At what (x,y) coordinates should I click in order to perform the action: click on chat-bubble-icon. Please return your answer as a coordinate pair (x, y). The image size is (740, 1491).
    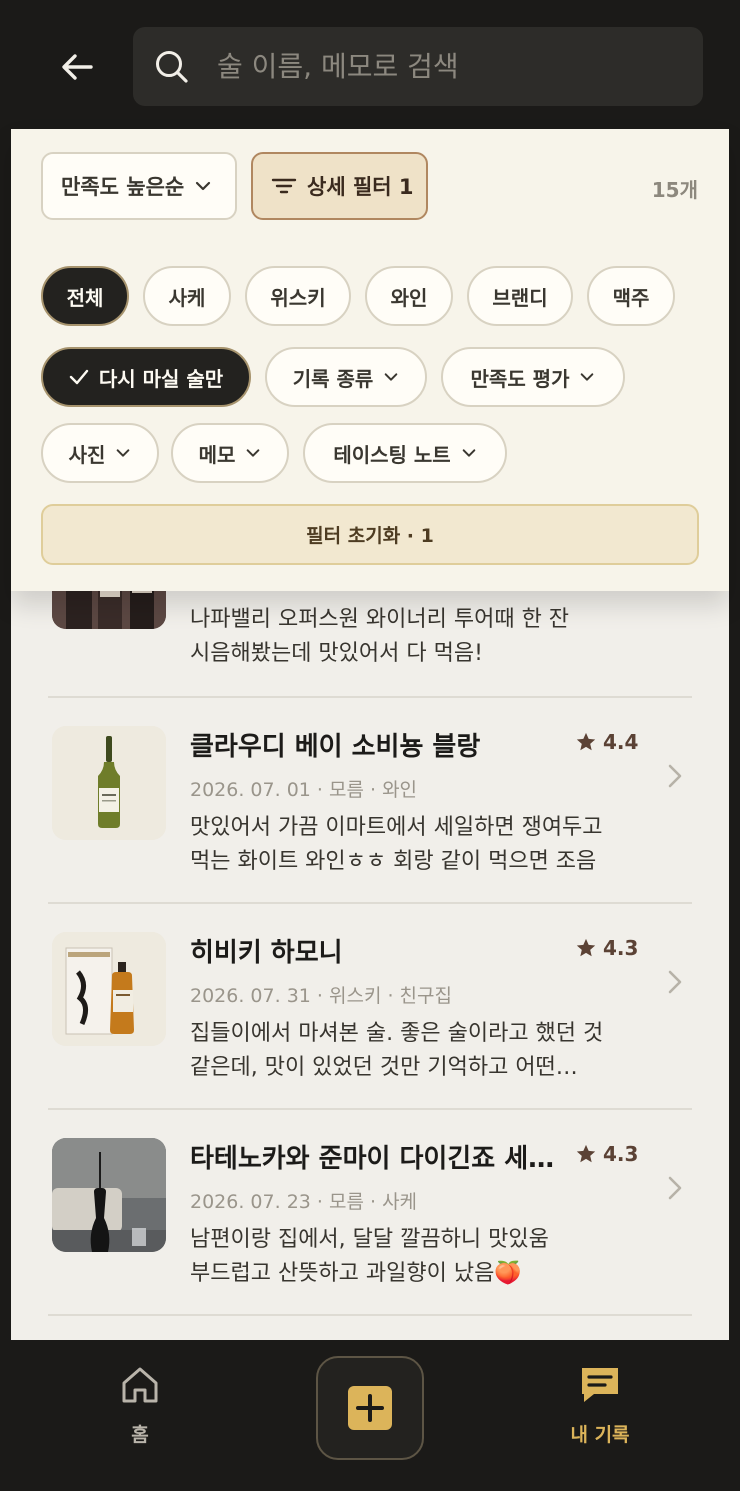
    Looking at the image, I should click on (600, 1385).